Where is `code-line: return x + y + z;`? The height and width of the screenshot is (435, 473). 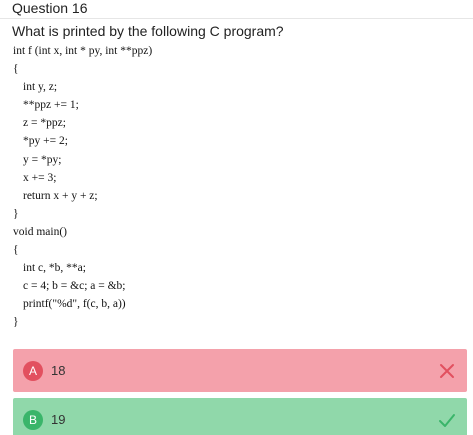 code-line: return x + y + z; is located at coordinates (60, 195).